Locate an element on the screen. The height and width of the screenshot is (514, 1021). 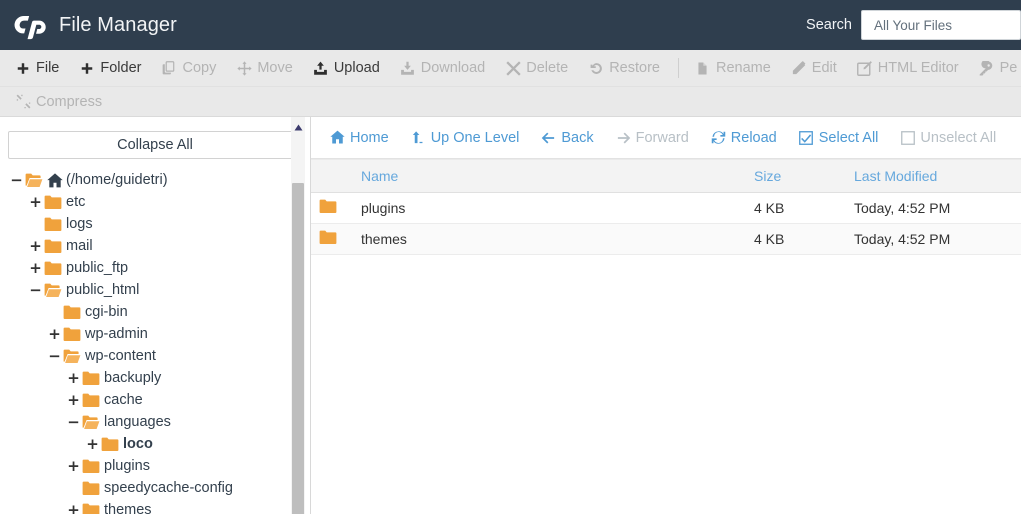
tree-node-backuply: + backuply is located at coordinates (155, 378).